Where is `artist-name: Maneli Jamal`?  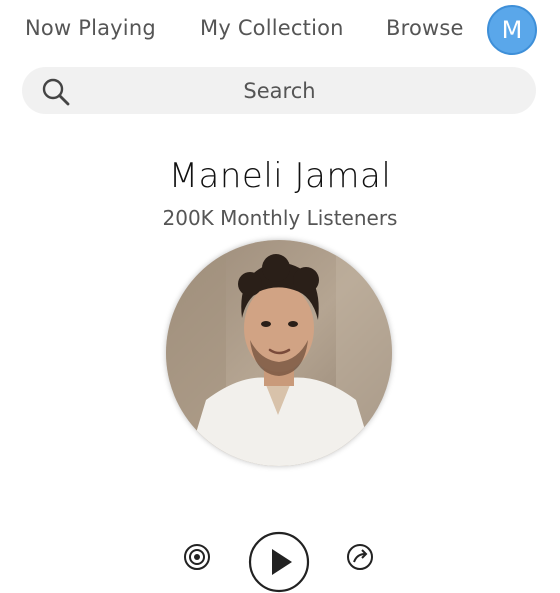 artist-name: Maneli Jamal is located at coordinates (280, 176).